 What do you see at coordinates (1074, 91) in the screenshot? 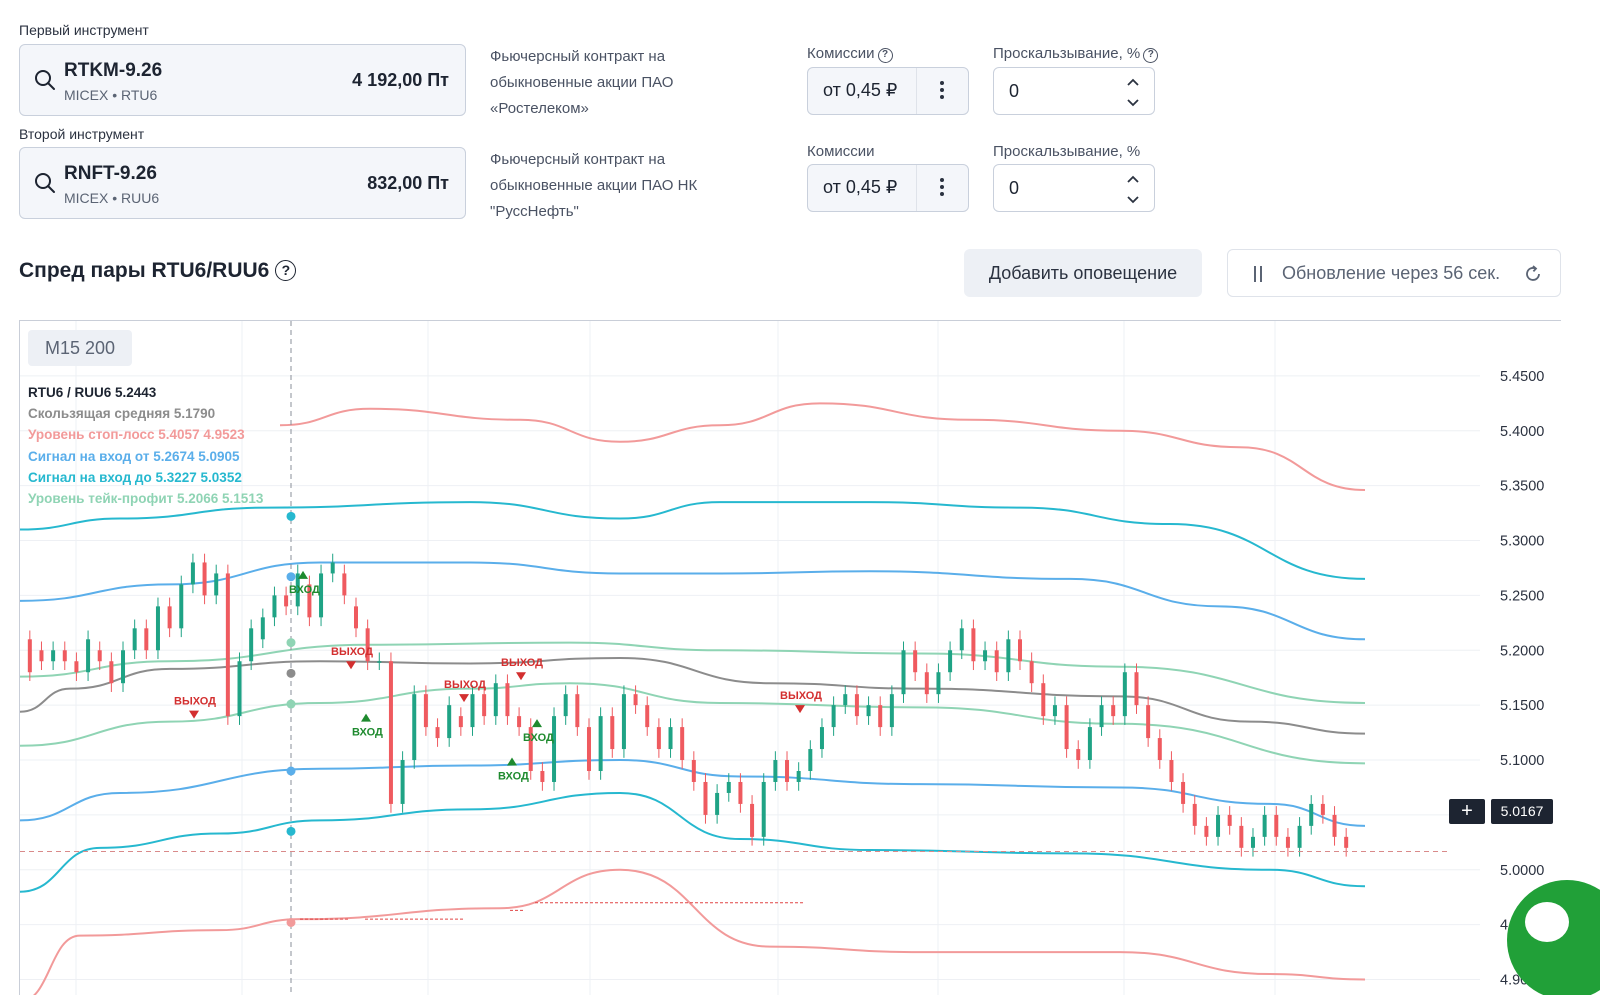
I see `first-slippage-input: 0` at bounding box center [1074, 91].